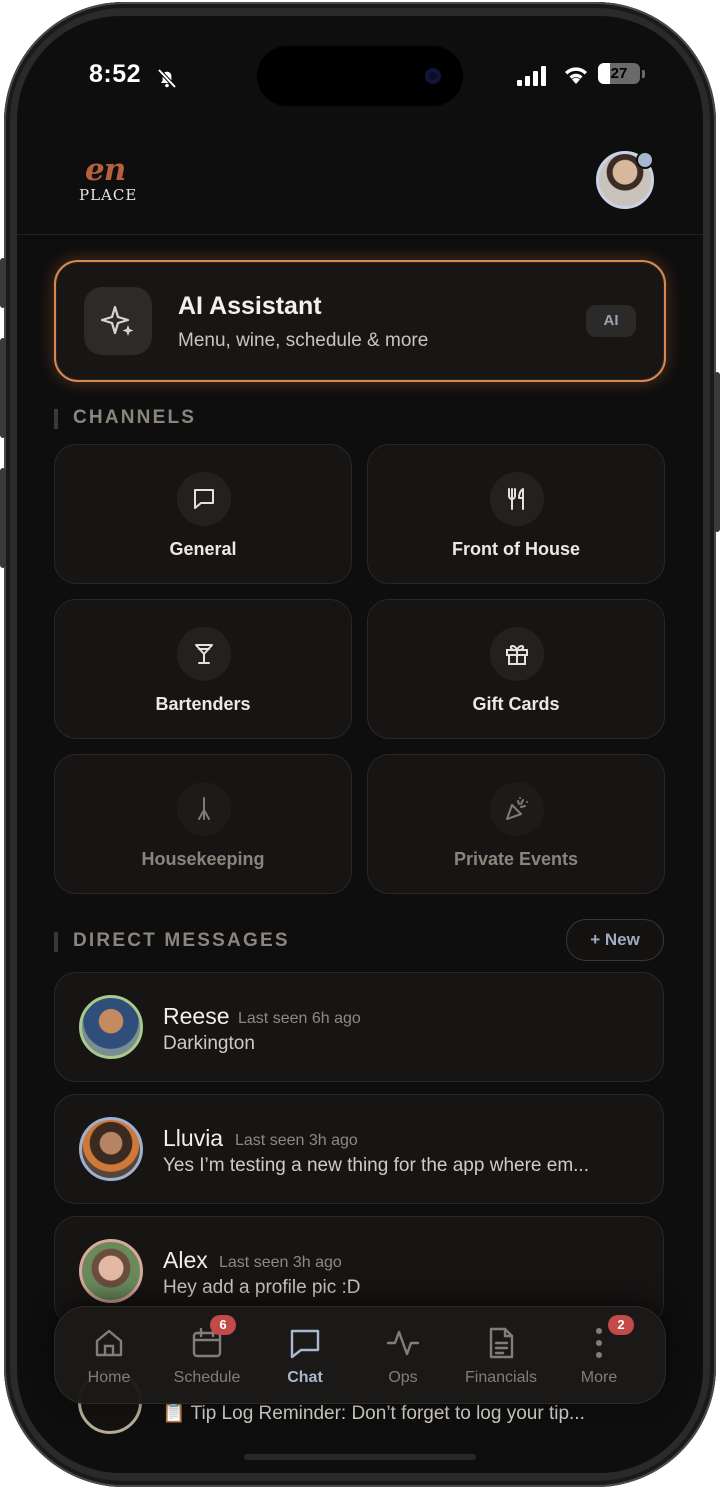  I want to click on tab-more: 2 More, so click(599, 1355).